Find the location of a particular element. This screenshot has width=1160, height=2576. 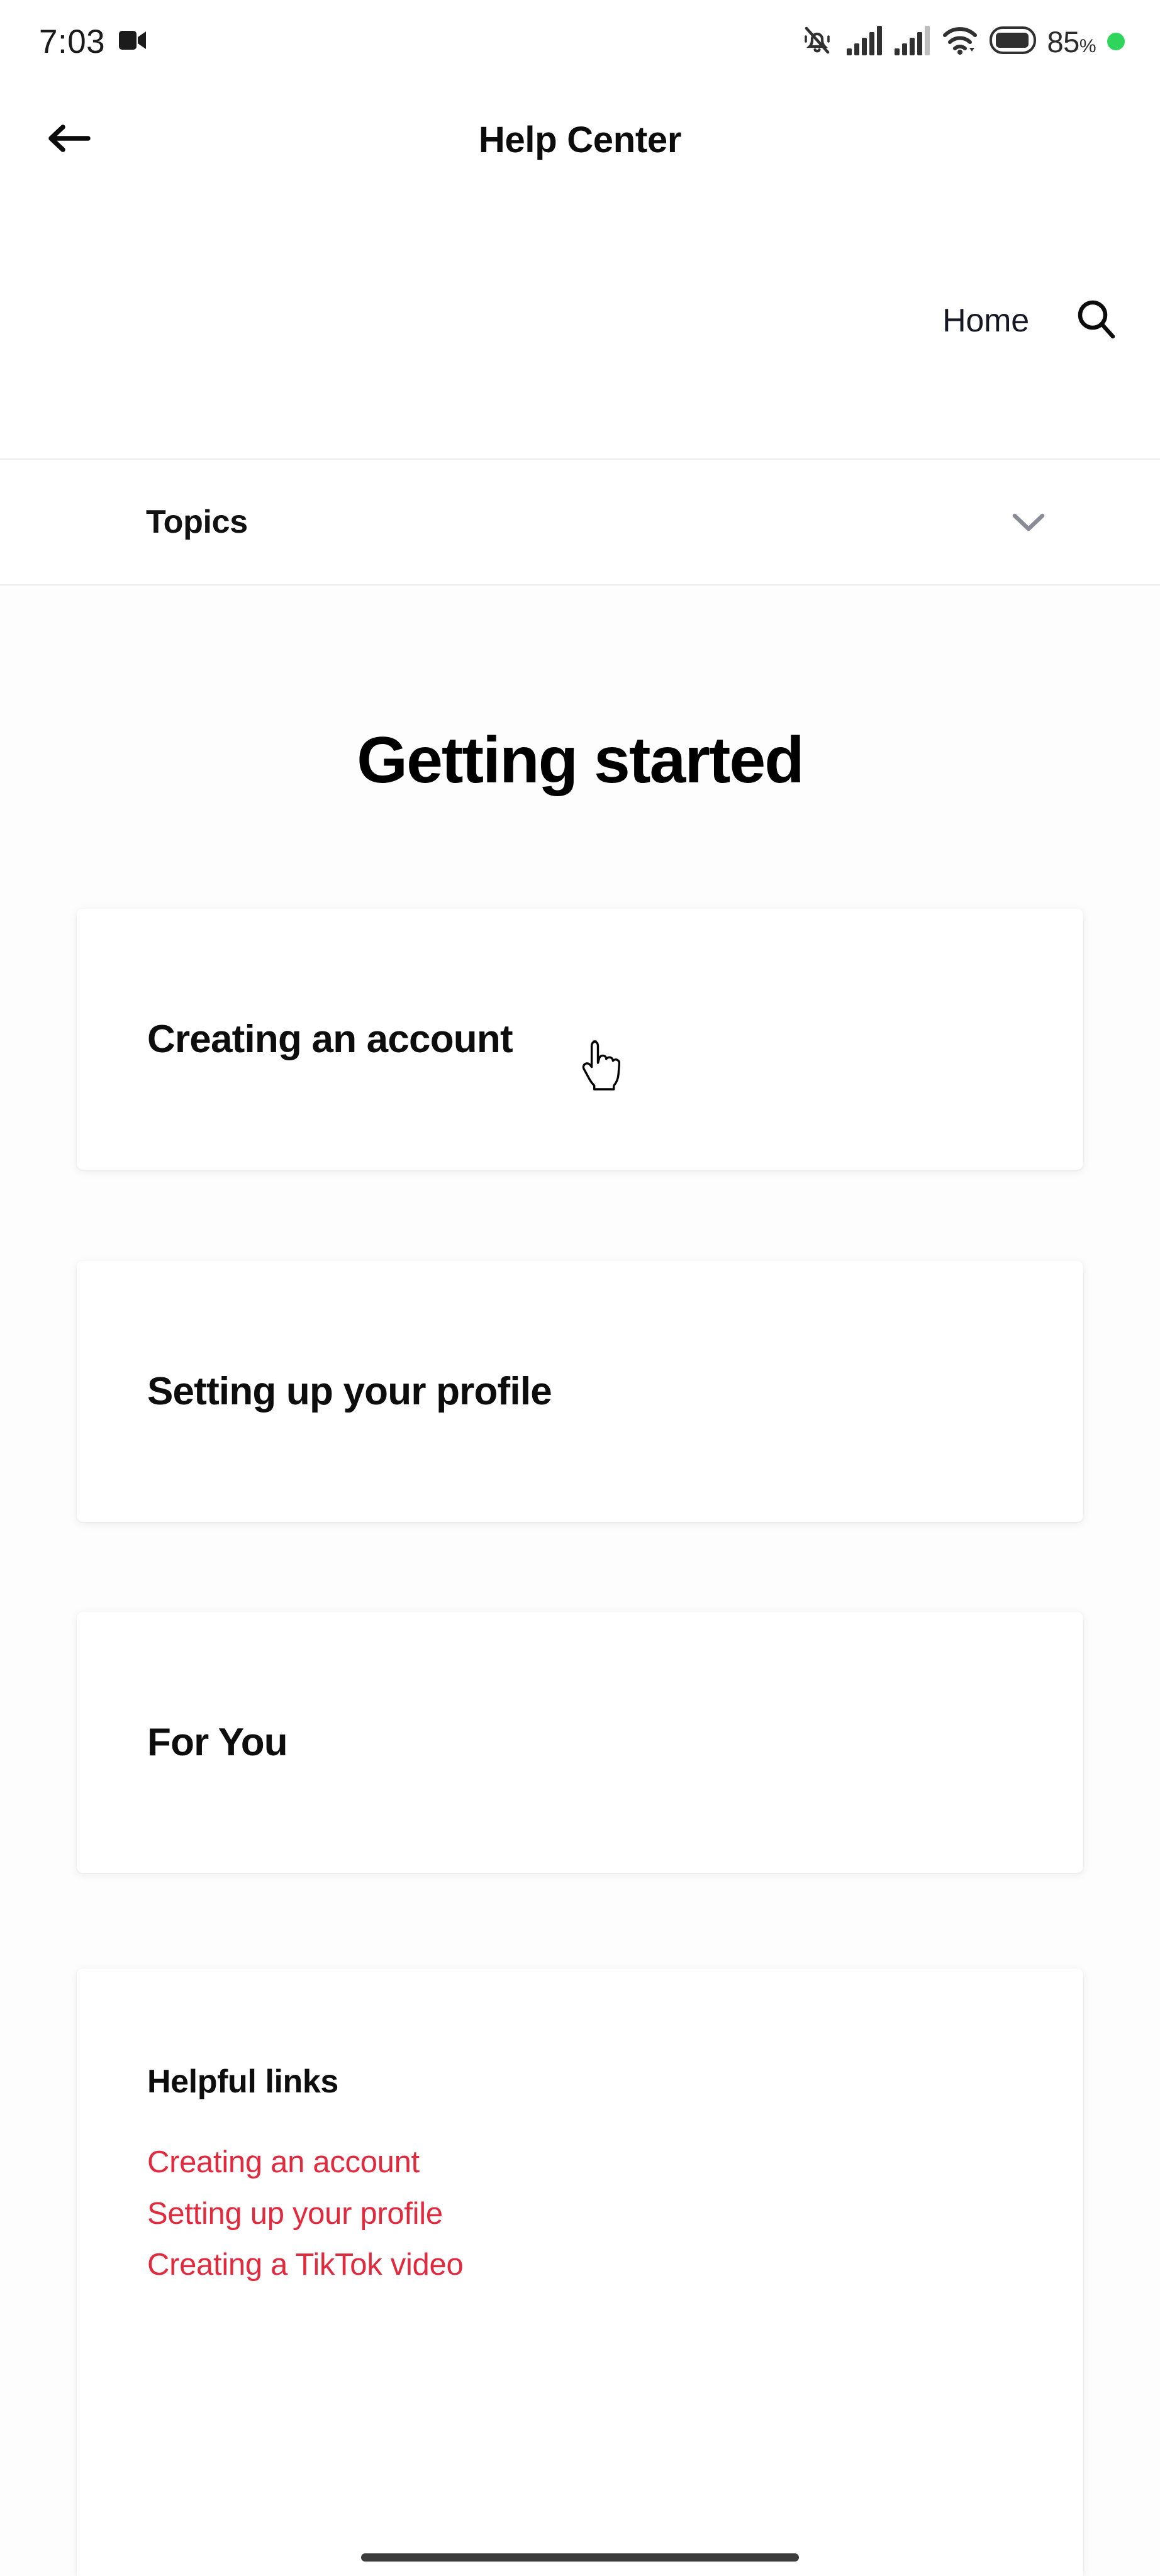

back-button is located at coordinates (69, 139).